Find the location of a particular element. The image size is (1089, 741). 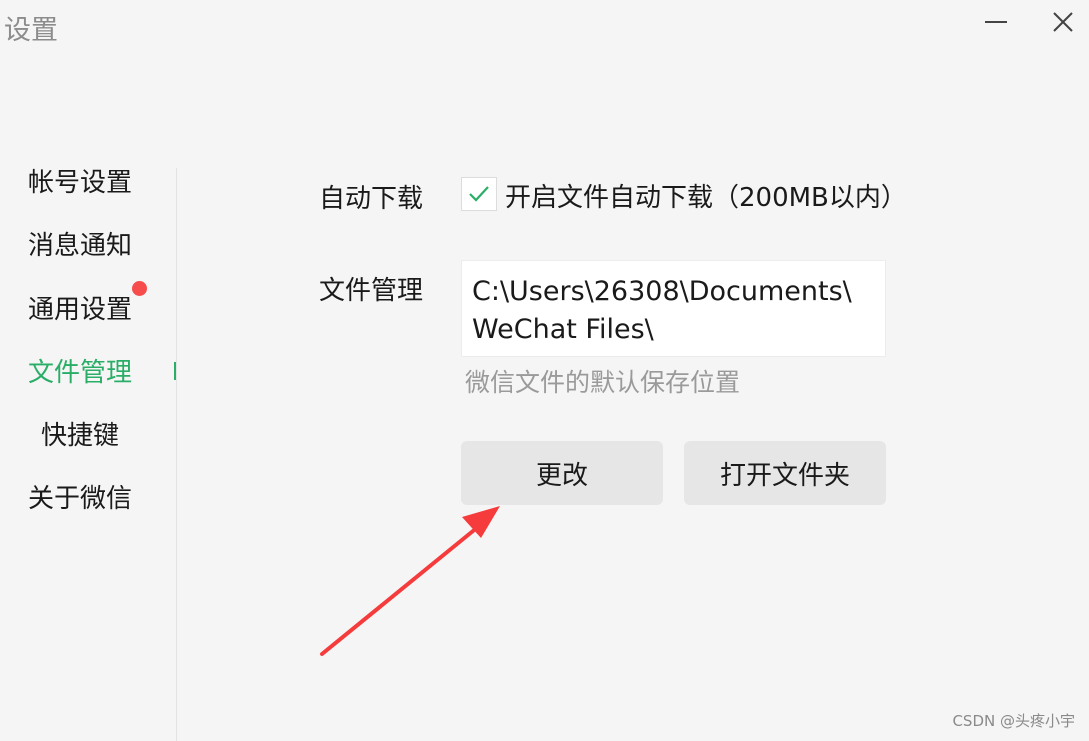

notification-badge-dot is located at coordinates (139, 288).